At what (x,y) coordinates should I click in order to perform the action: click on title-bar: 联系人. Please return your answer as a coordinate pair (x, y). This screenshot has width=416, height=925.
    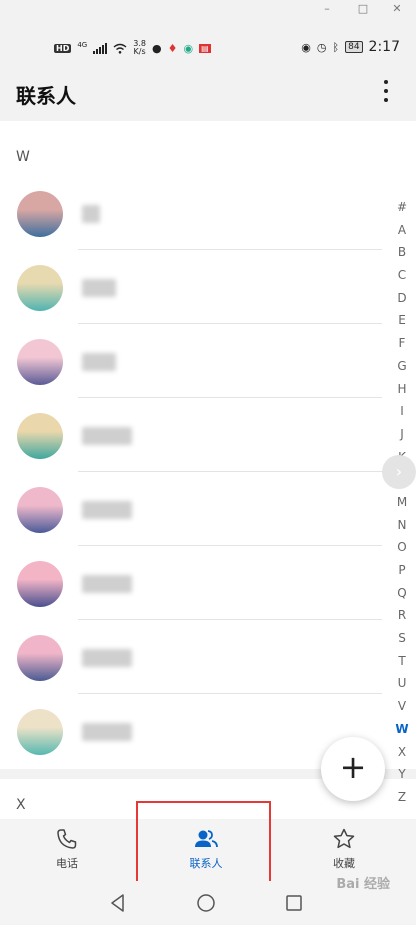
    Looking at the image, I should click on (208, 94).